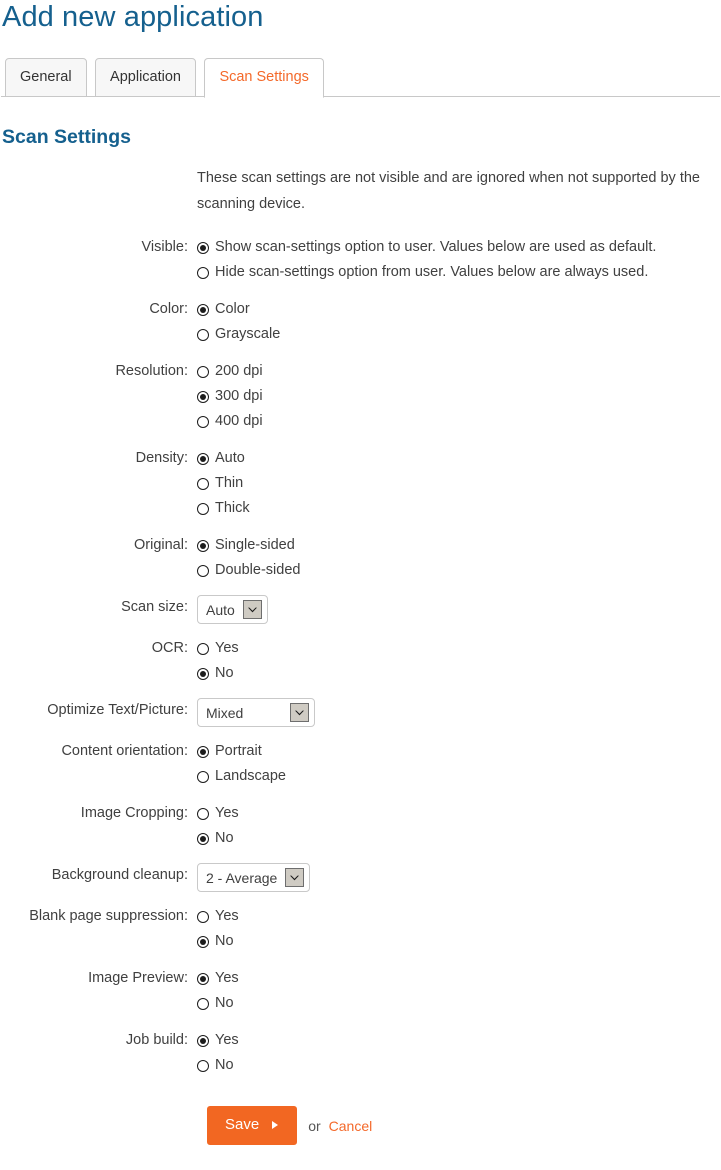 This screenshot has width=721, height=1170. Describe the element at coordinates (117, 710) in the screenshot. I see `label-optimize: Optimize Text/Picture:` at that location.